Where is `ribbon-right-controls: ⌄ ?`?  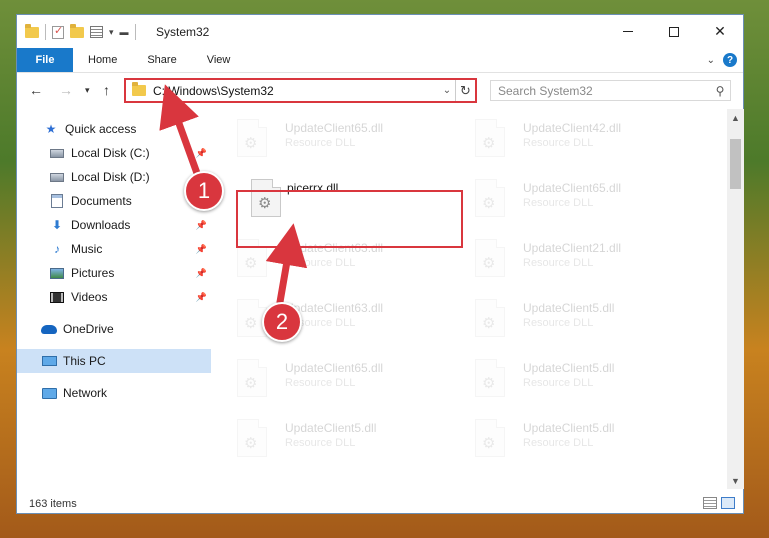 ribbon-right-controls: ⌄ ? is located at coordinates (725, 60).